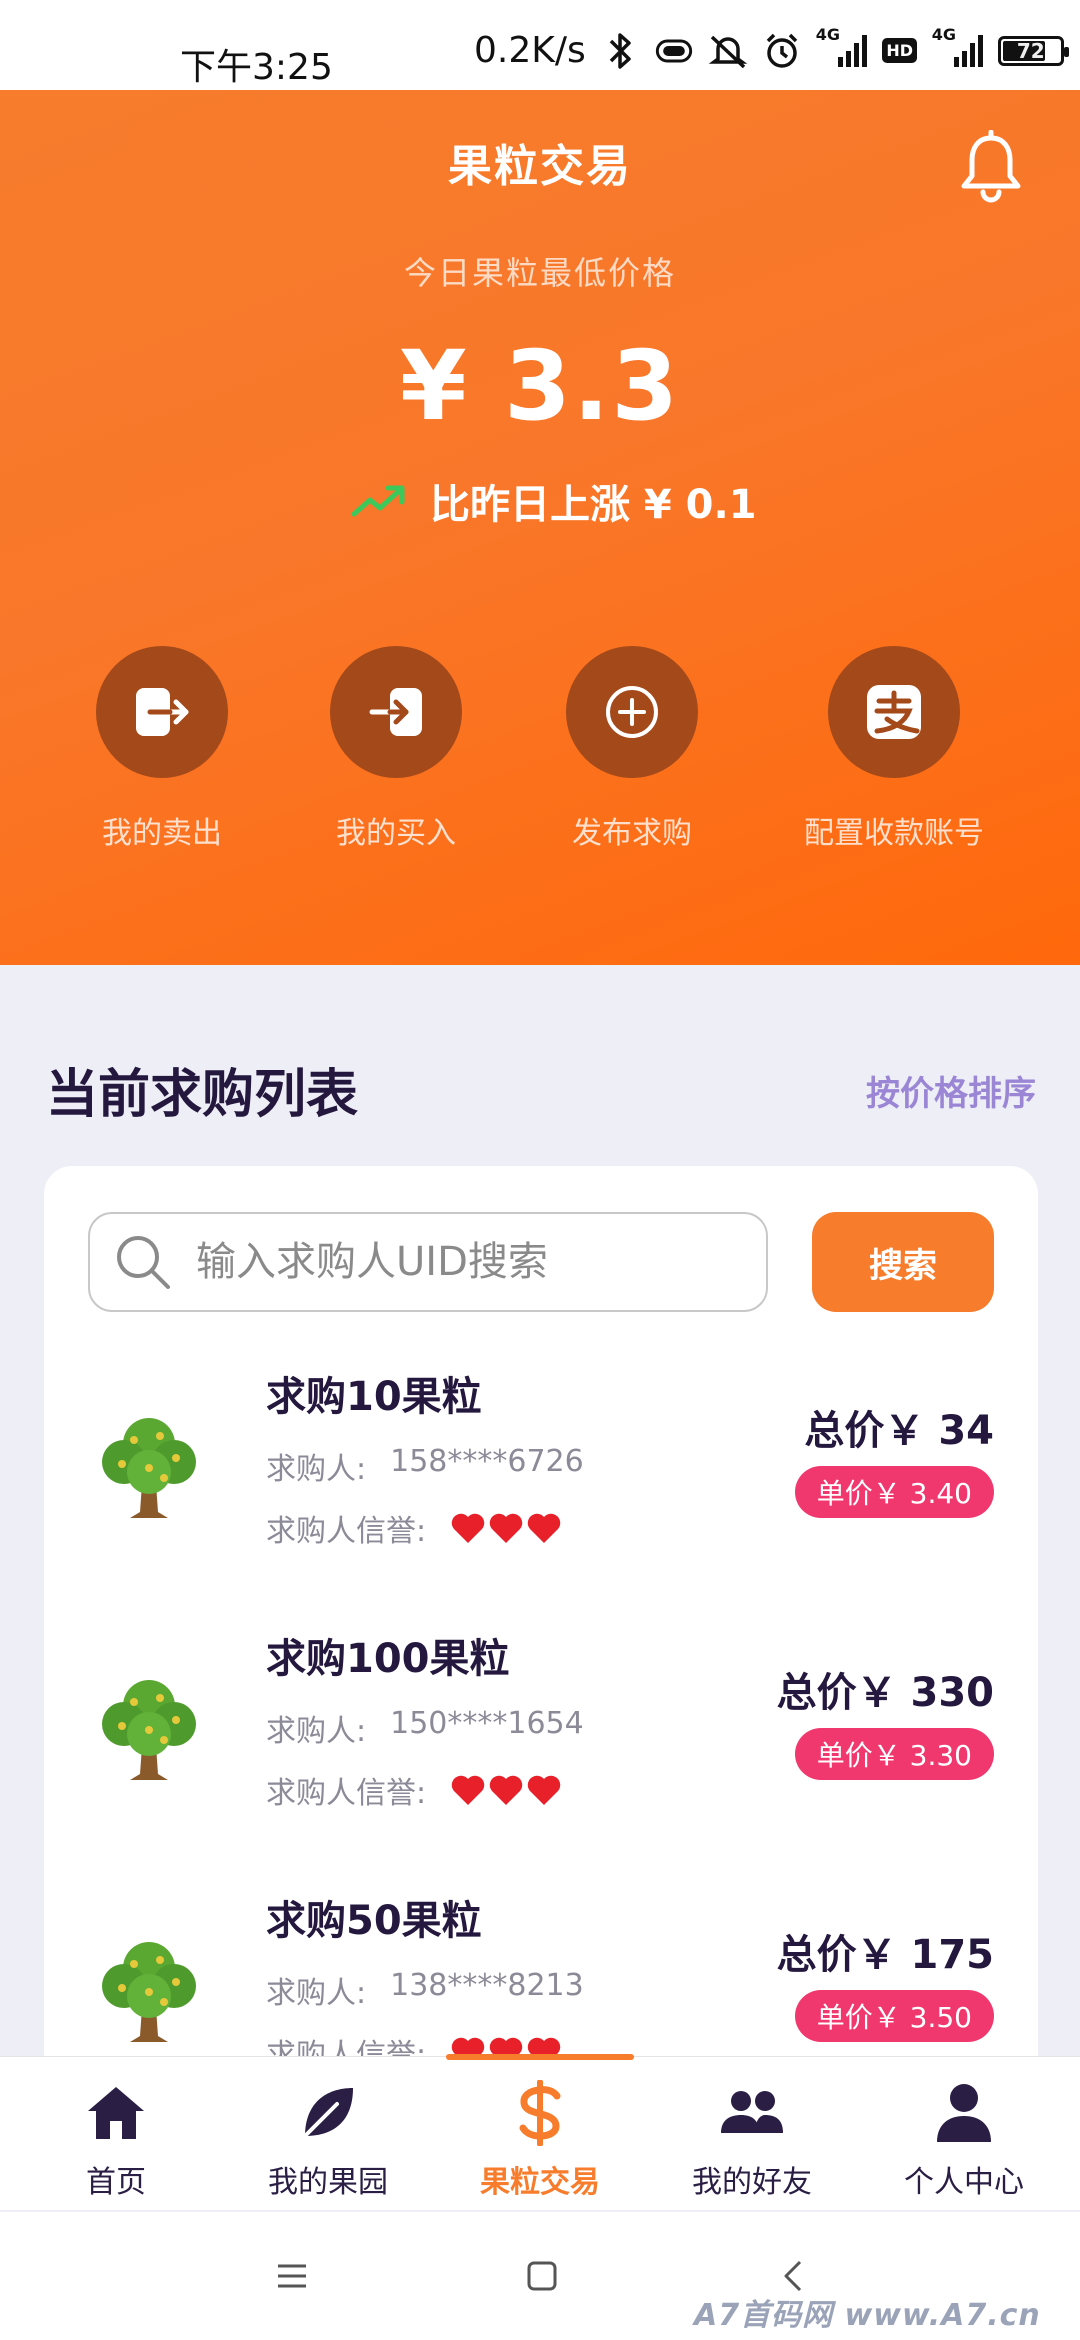 Image resolution: width=1080 pixels, height=2340 pixels. I want to click on sell-out-icon, so click(162, 712).